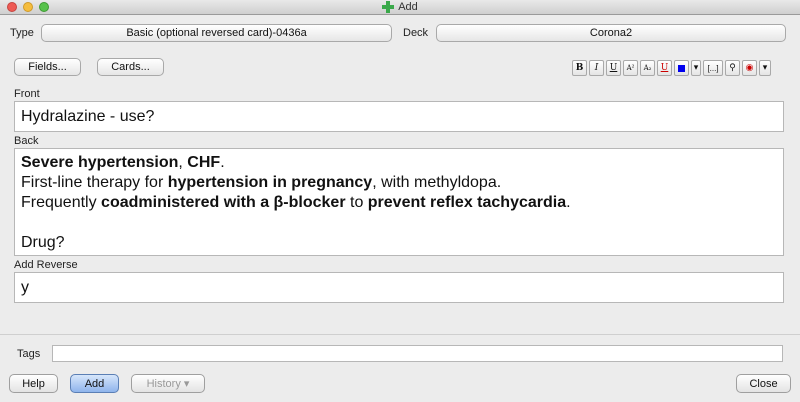 Image resolution: width=800 pixels, height=402 pixels. What do you see at coordinates (388, 7) in the screenshot?
I see `add-icon` at bounding box center [388, 7].